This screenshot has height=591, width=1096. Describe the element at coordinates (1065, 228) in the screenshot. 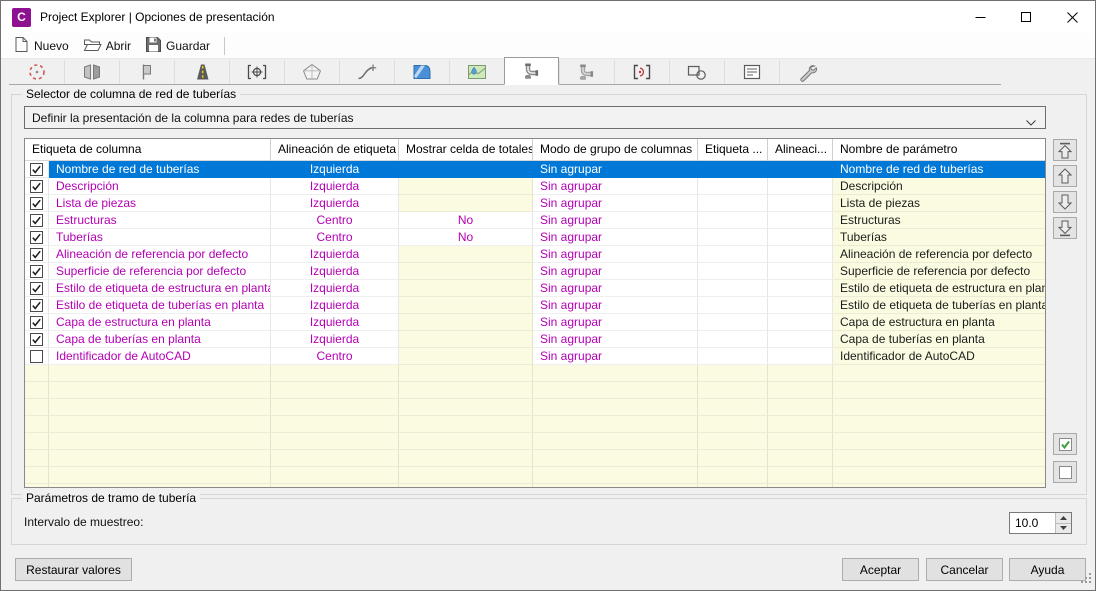

I see `move-to-bottom-button` at that location.